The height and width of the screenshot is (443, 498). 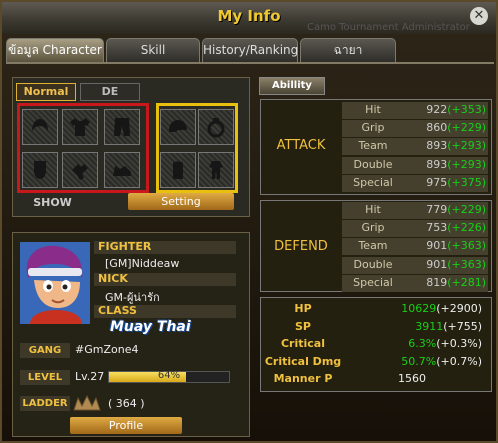 What do you see at coordinates (373, 109) in the screenshot?
I see `attack-stat-name: Hit` at bounding box center [373, 109].